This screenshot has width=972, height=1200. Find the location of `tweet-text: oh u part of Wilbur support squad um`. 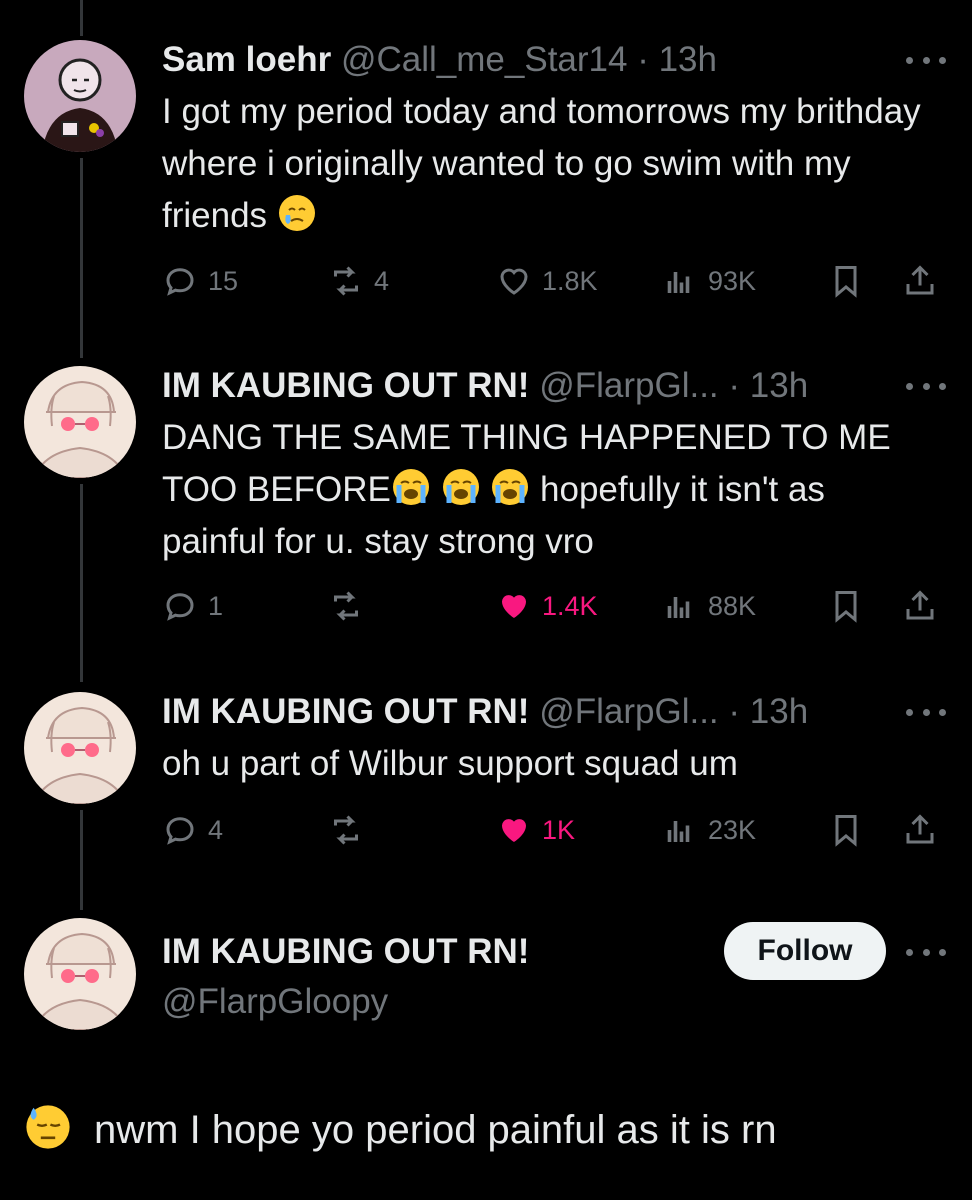

tweet-text: oh u part of Wilbur support squad um is located at coordinates (547, 764).